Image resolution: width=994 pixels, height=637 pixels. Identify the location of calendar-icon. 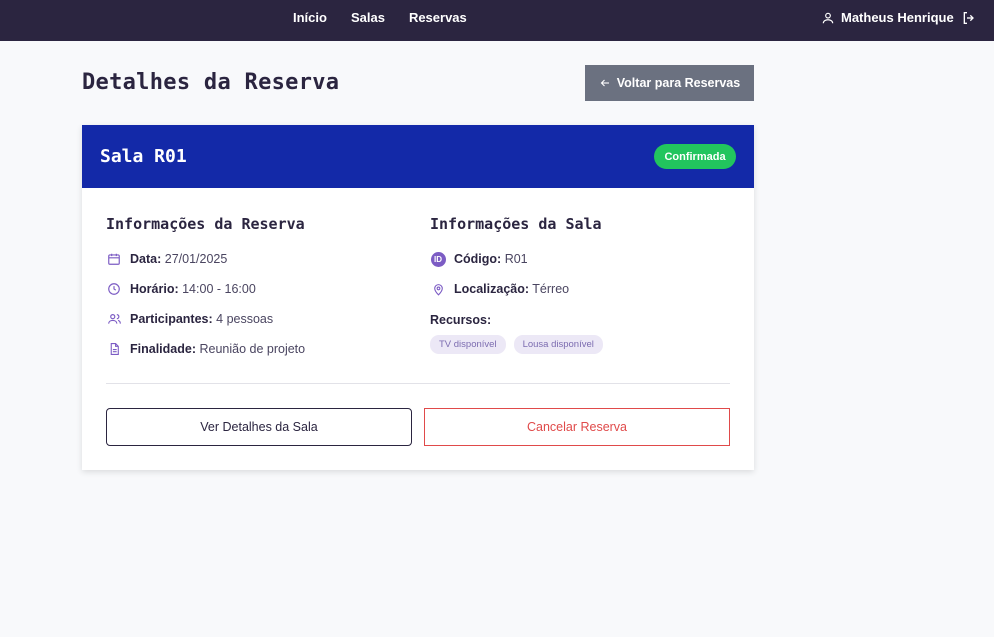
(114, 259).